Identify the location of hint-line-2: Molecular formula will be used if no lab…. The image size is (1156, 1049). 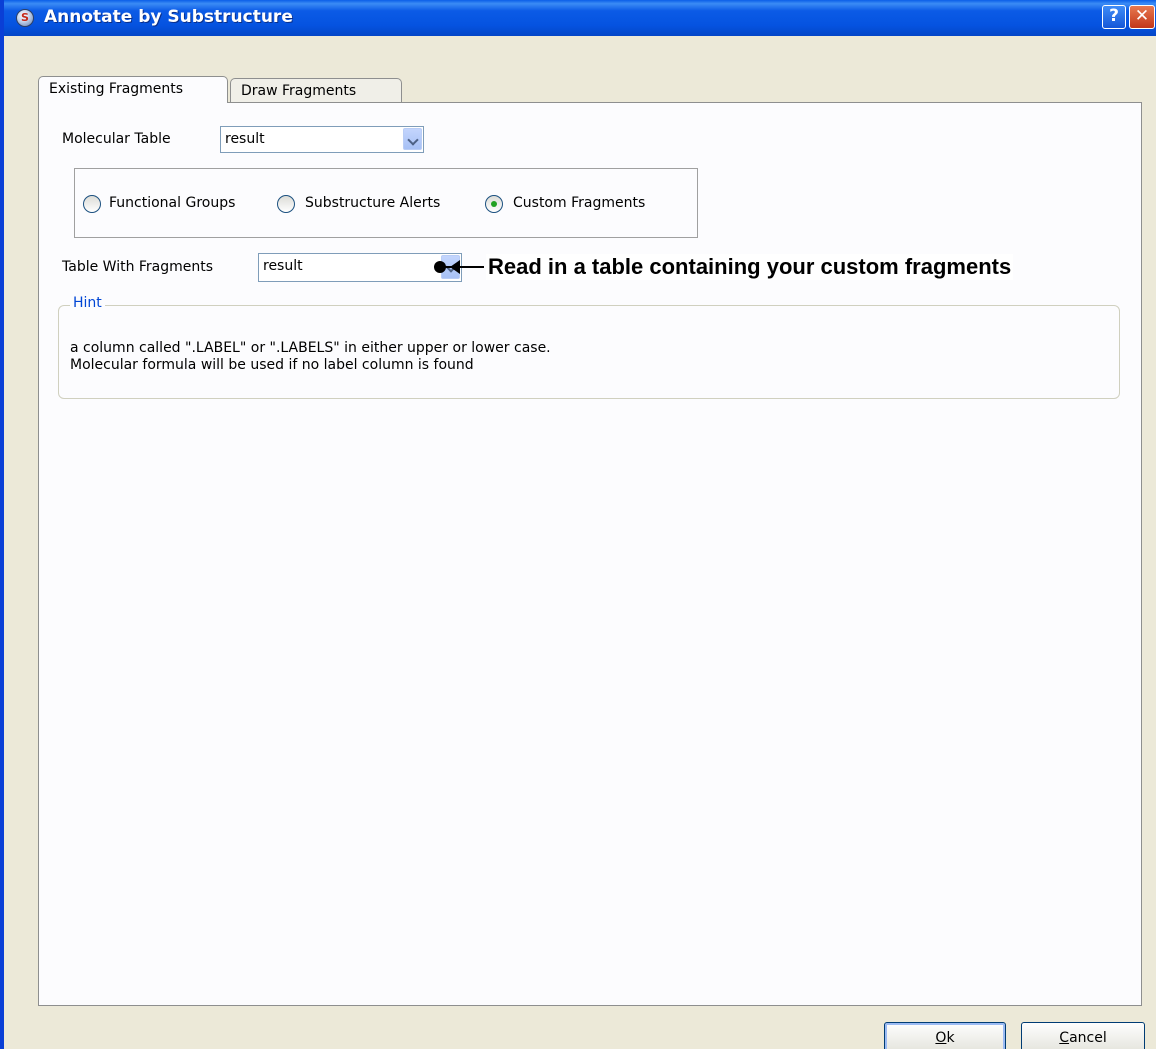
(272, 365).